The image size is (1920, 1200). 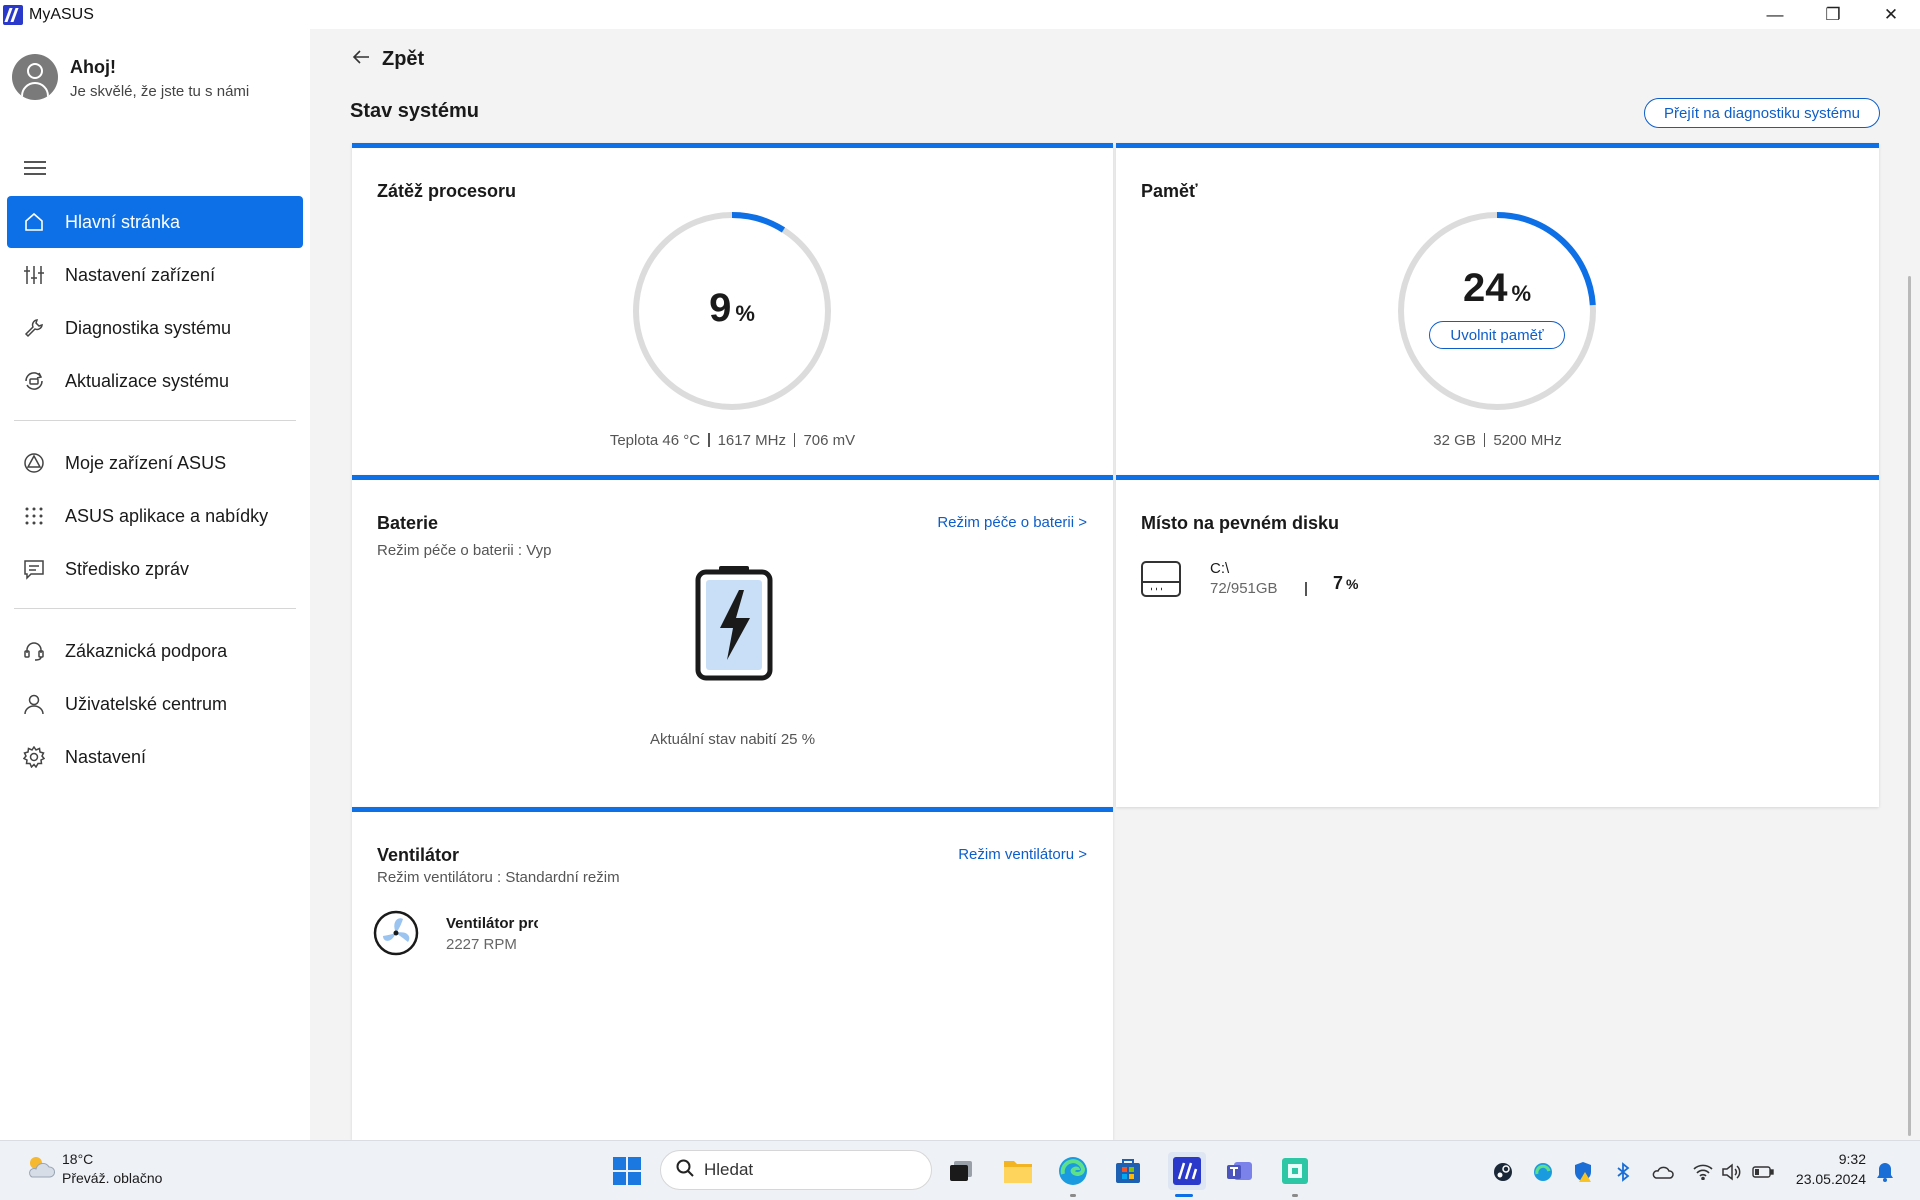 What do you see at coordinates (34, 463) in the screenshot?
I see `device-icon` at bounding box center [34, 463].